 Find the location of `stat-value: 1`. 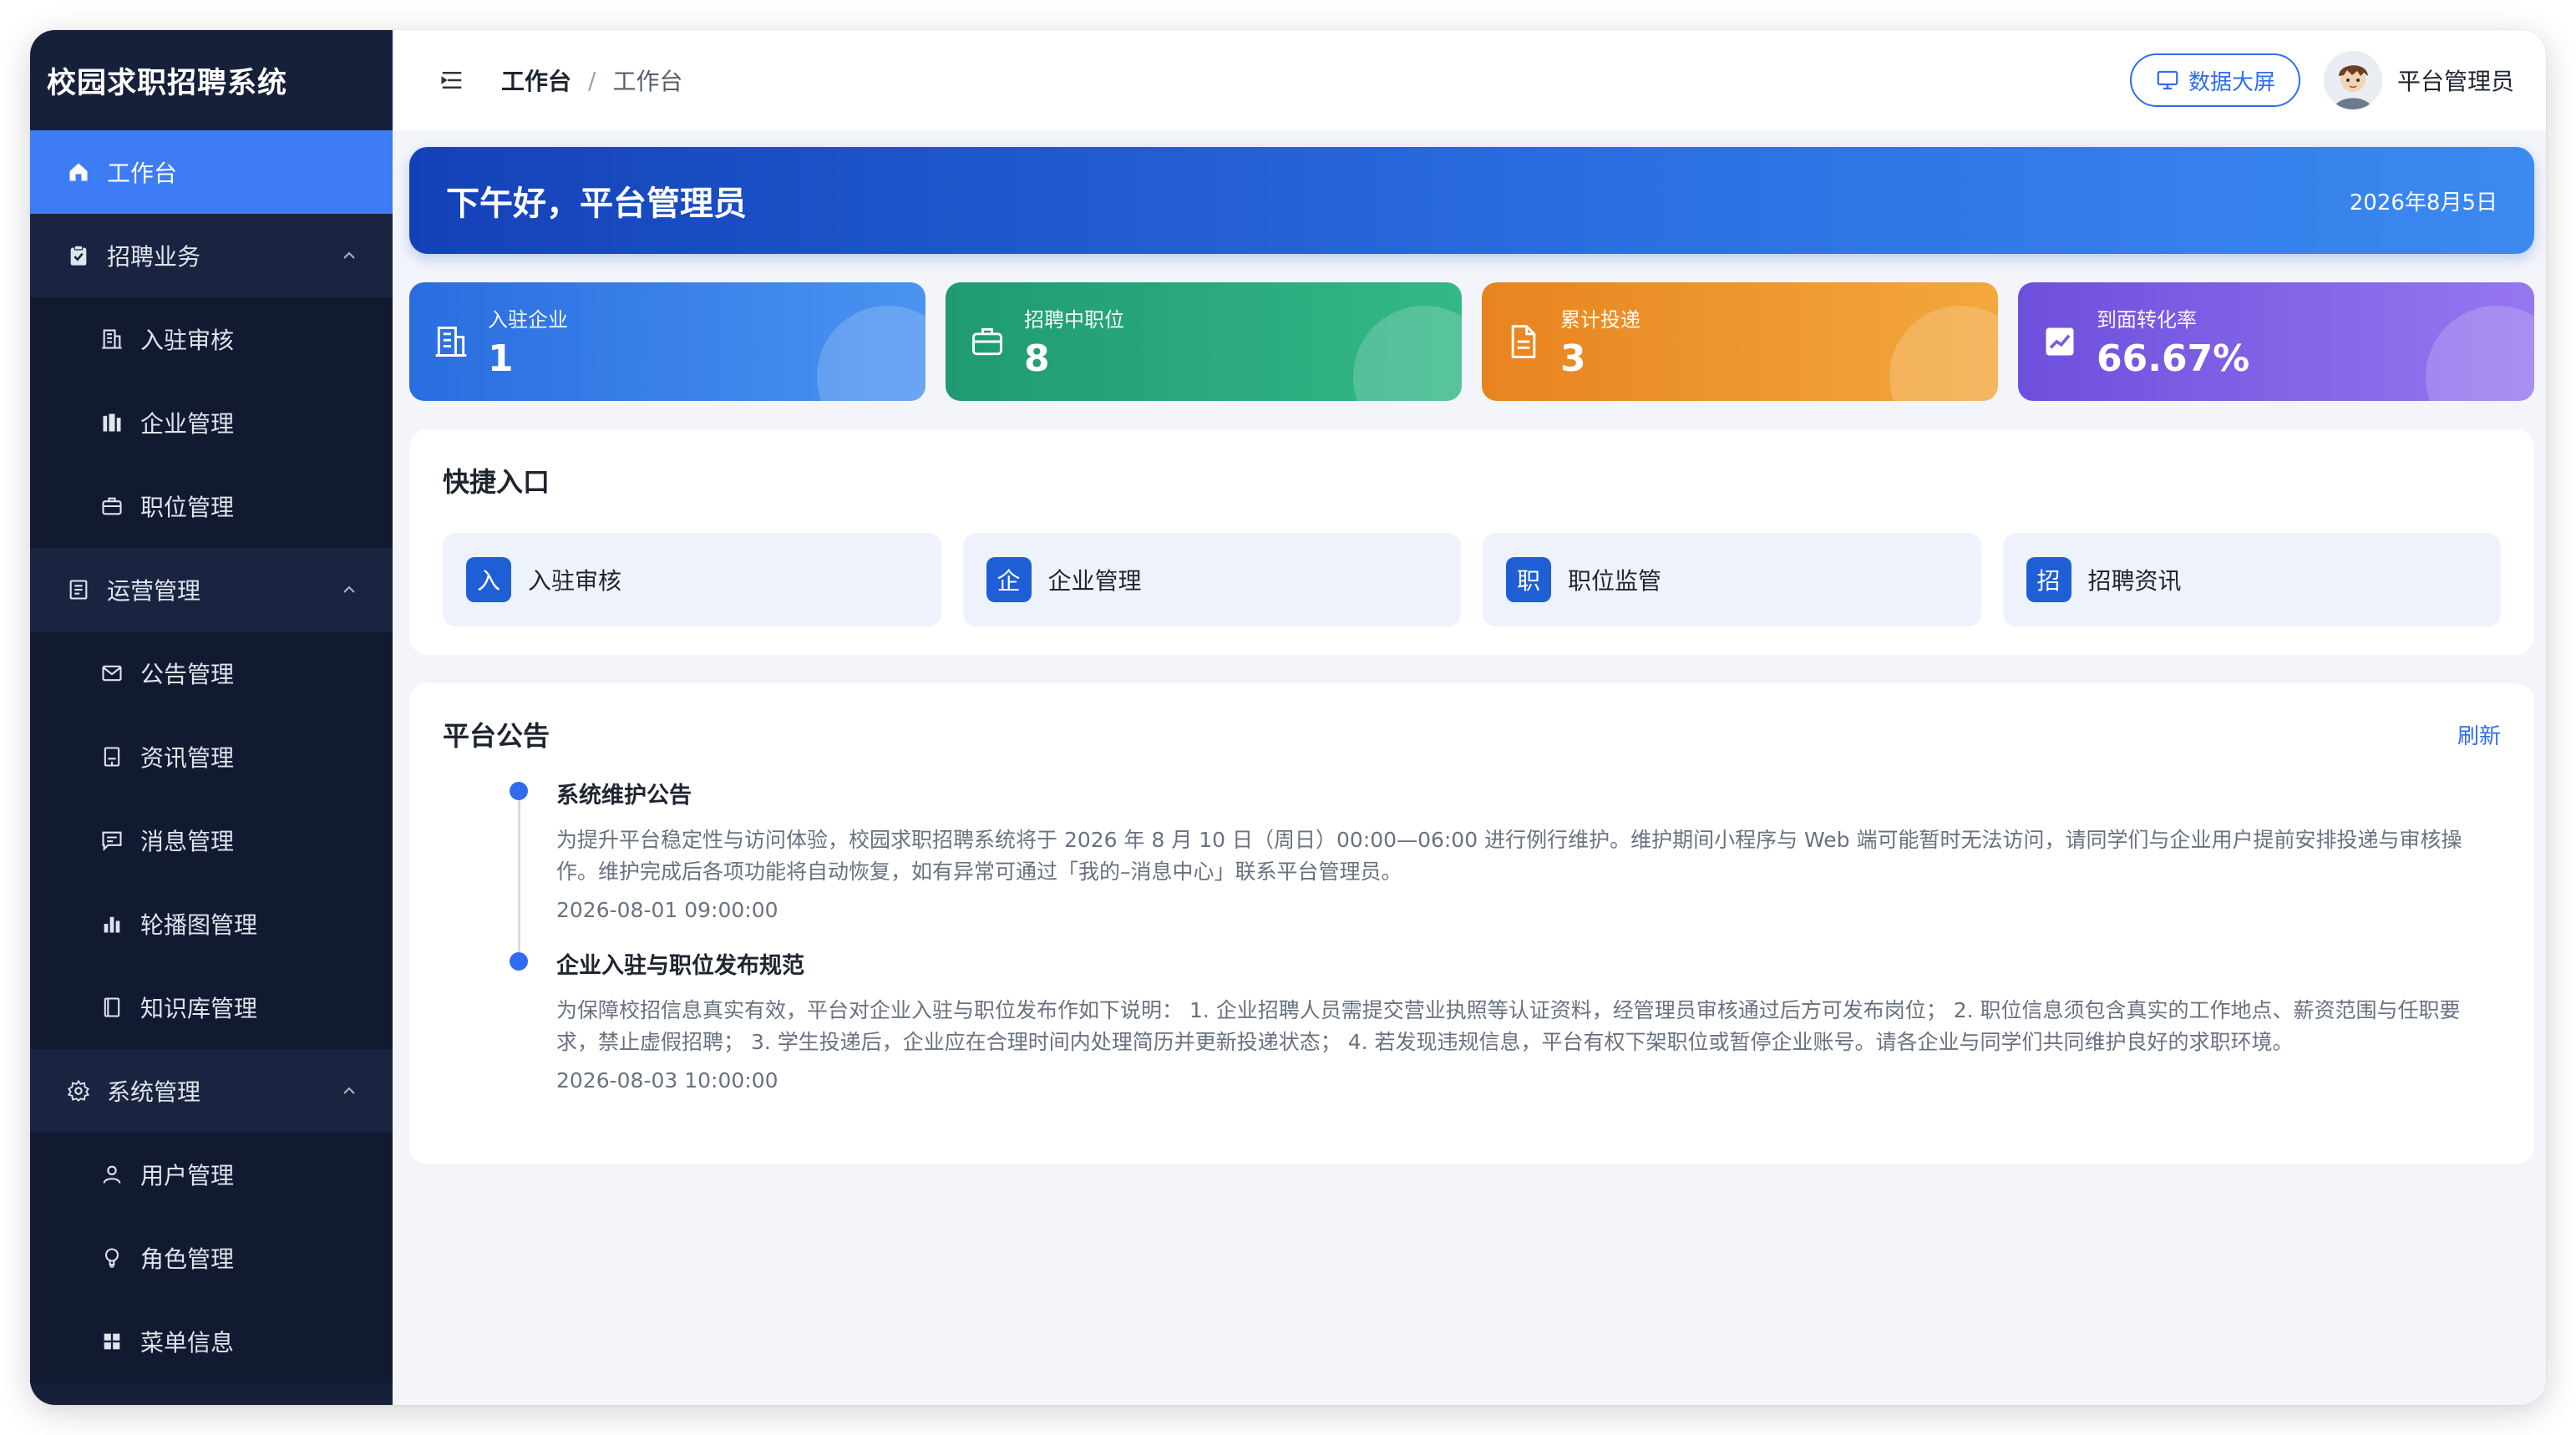

stat-value: 1 is located at coordinates (501, 358).